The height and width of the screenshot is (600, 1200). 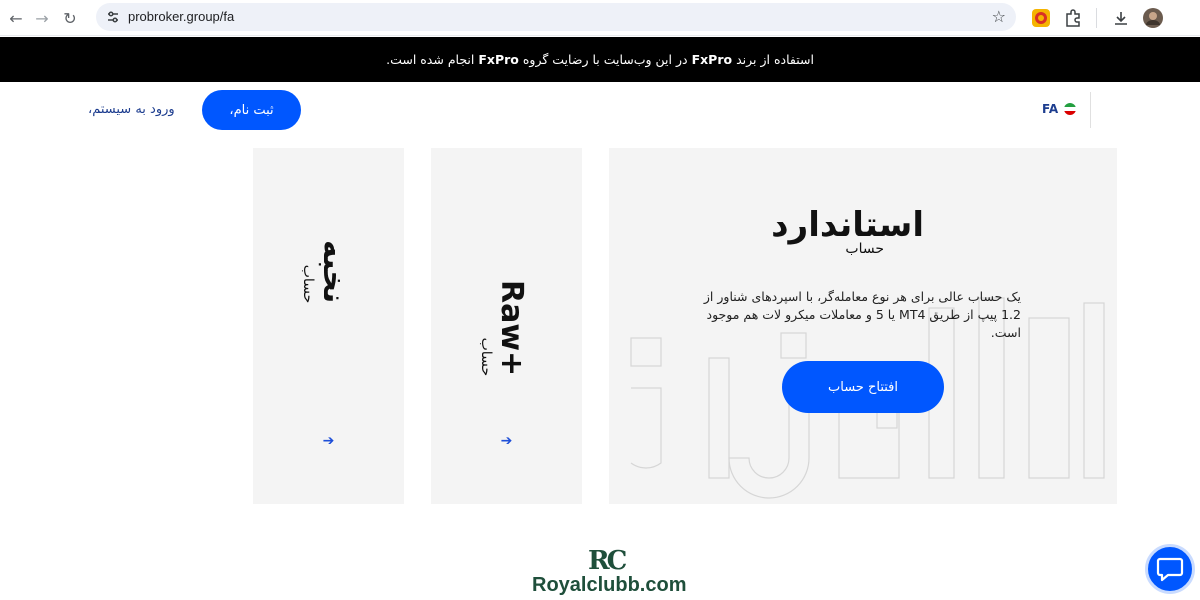 What do you see at coordinates (847, 225) in the screenshot?
I see `standard-card-title: استاندارد` at bounding box center [847, 225].